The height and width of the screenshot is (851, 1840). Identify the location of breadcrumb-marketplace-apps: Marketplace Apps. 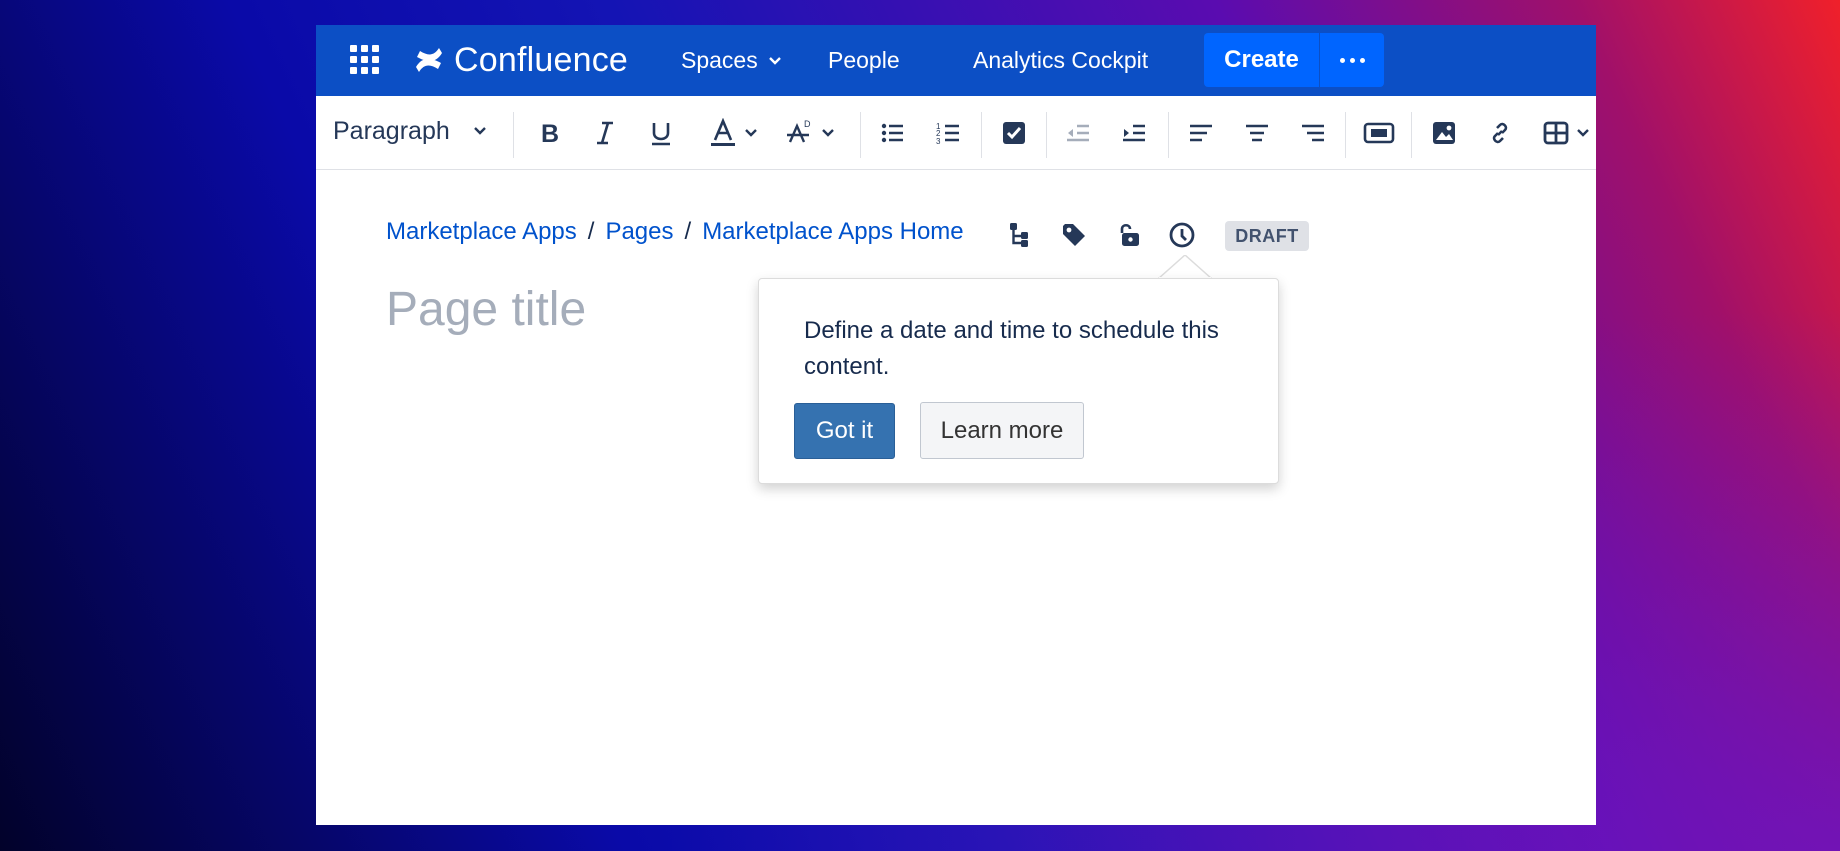
(481, 232).